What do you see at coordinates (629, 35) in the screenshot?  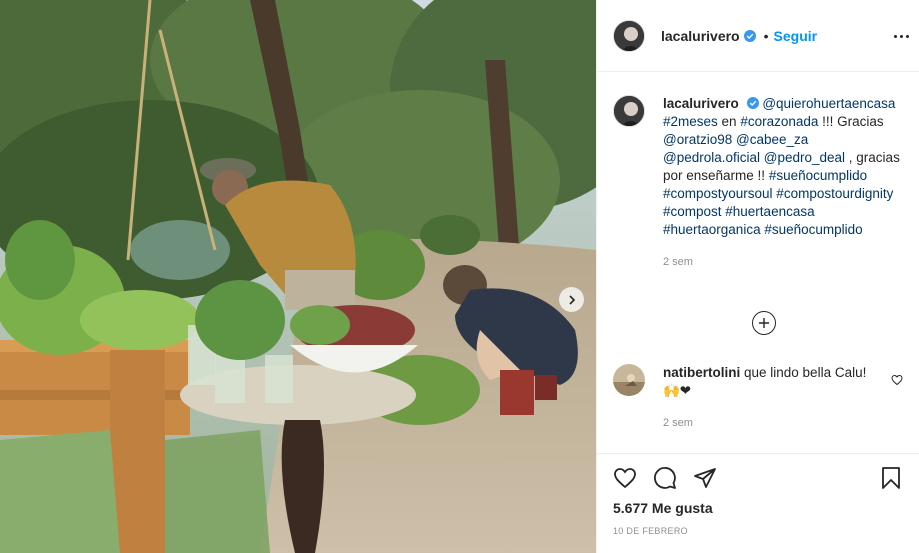 I see `author-avatar` at bounding box center [629, 35].